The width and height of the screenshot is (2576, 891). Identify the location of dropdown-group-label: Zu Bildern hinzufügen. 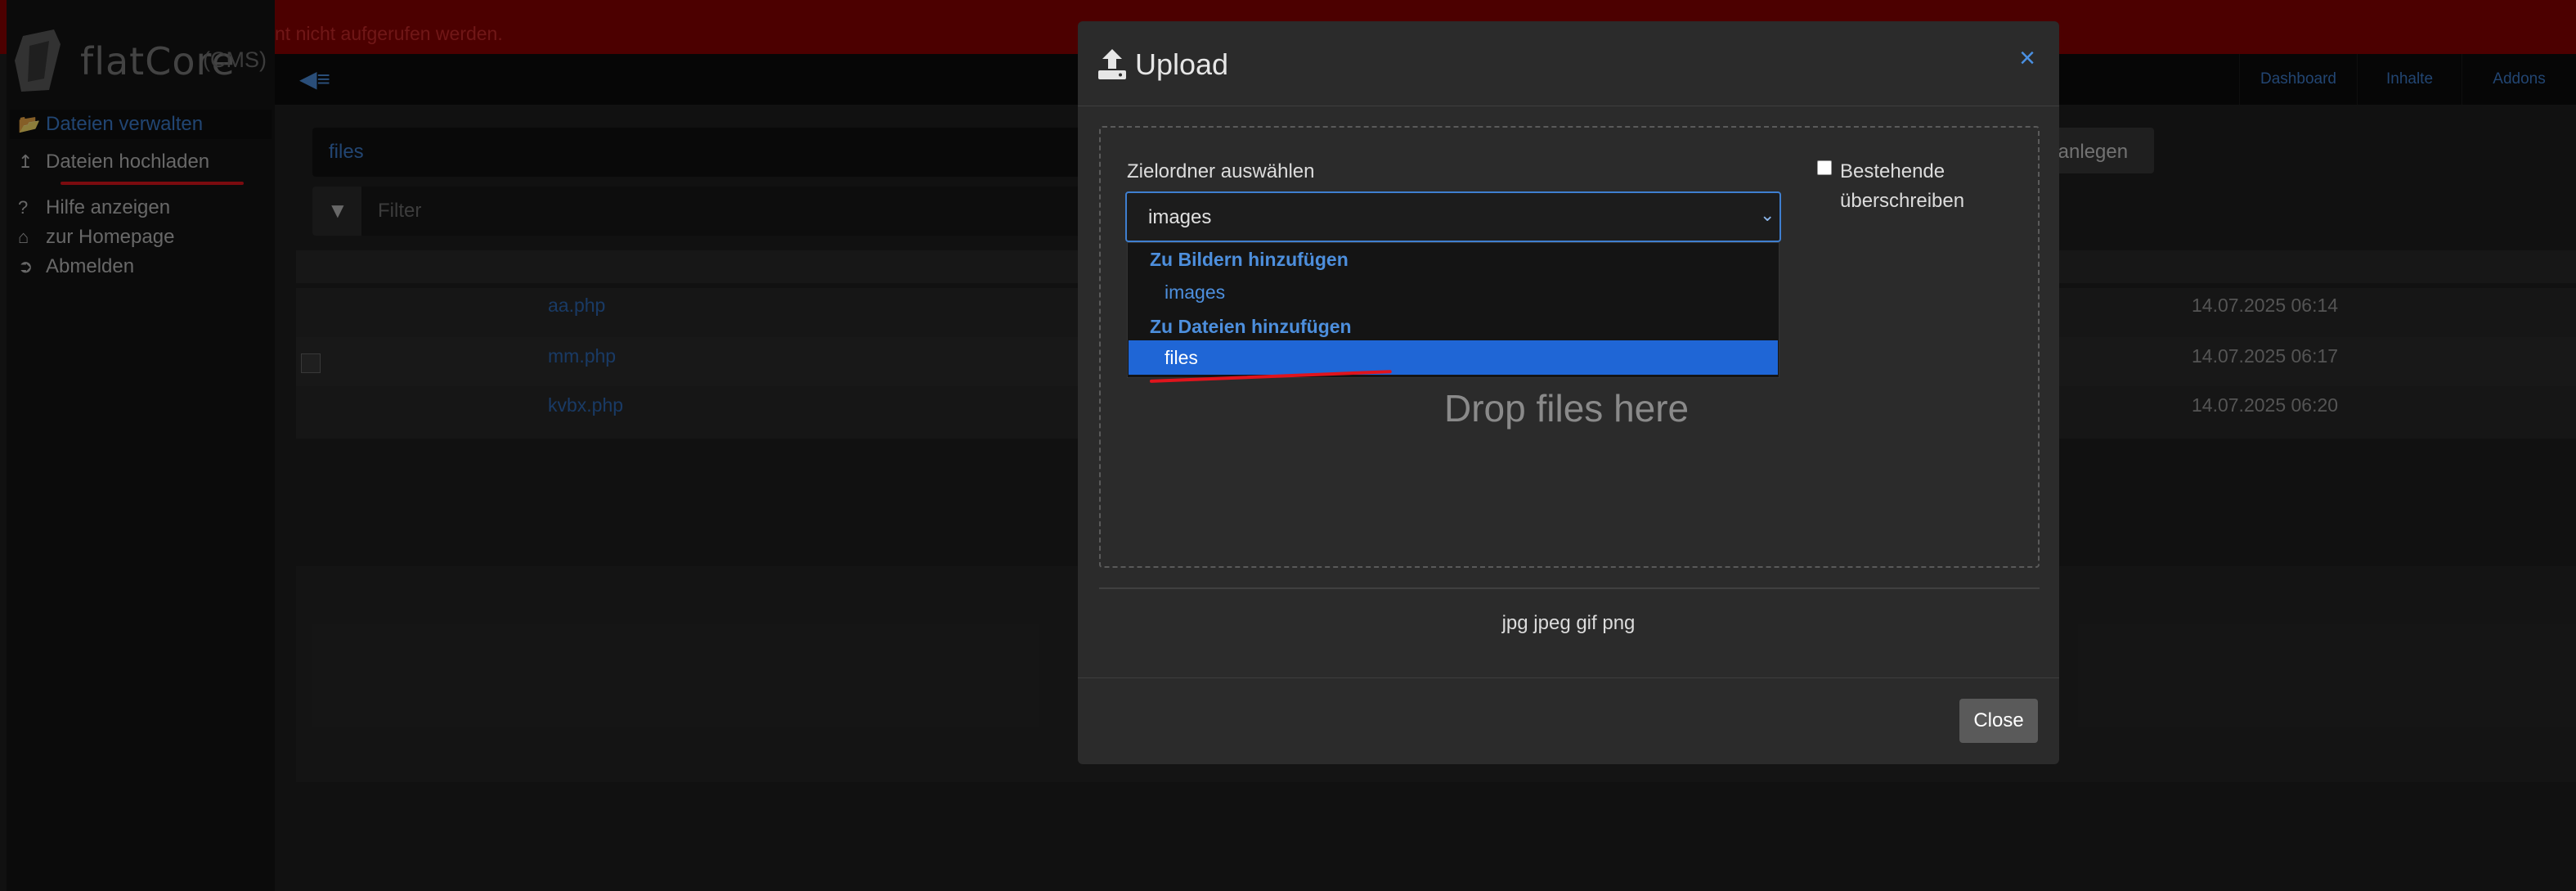
(1250, 260).